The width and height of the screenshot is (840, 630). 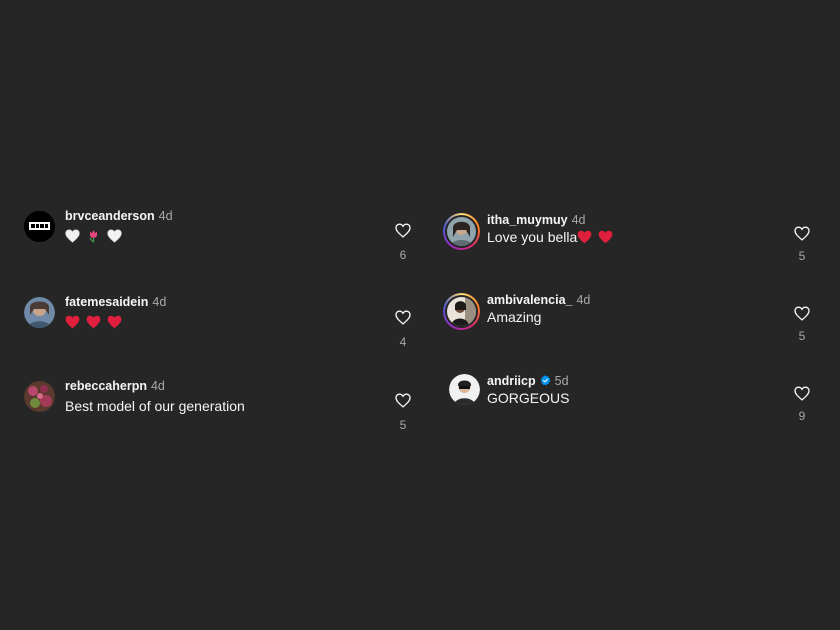 I want to click on tulip-emoji-icon, so click(x=93, y=236).